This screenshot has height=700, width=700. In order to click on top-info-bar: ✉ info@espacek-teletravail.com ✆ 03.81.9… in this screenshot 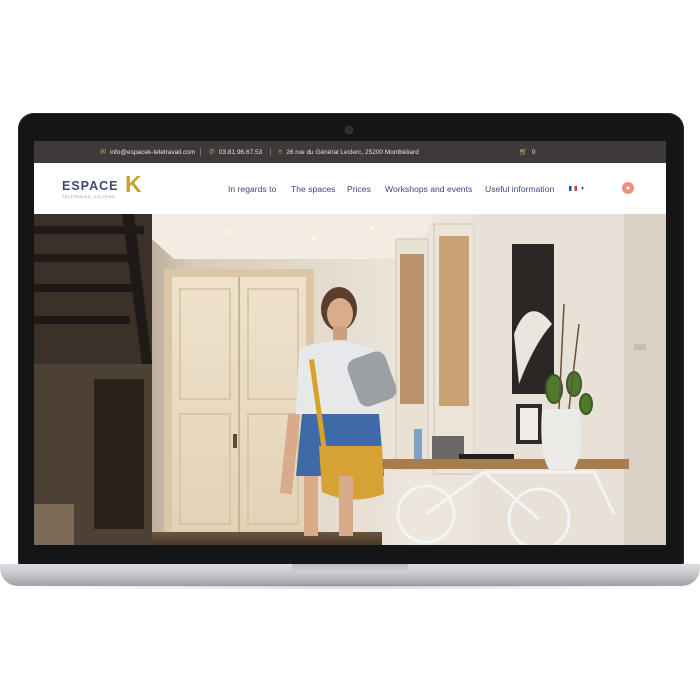, I will do `click(350, 152)`.